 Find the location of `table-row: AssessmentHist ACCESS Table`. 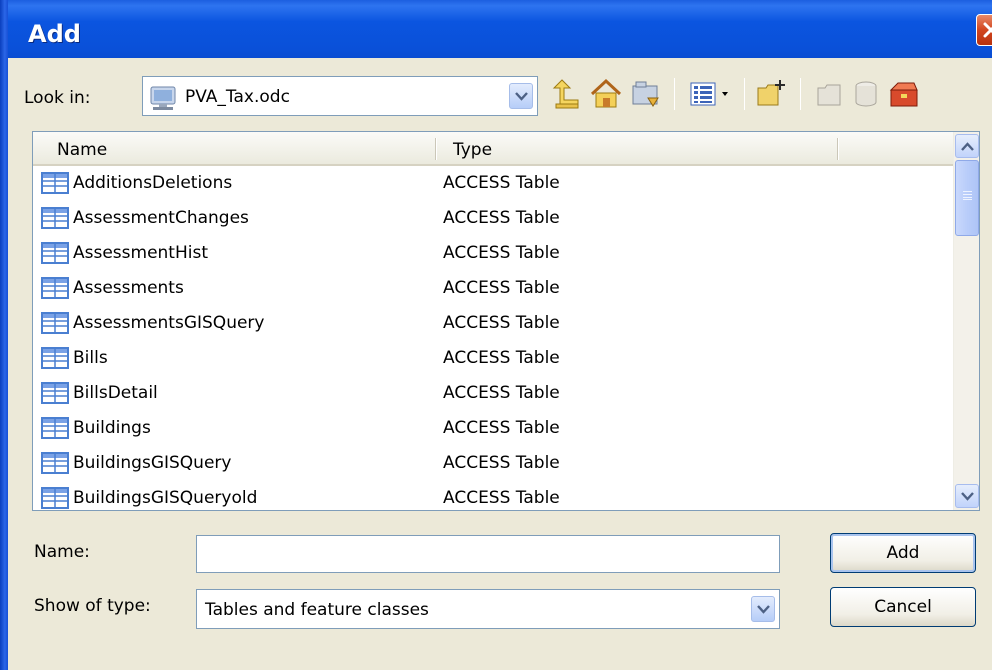

table-row: AssessmentHist ACCESS Table is located at coordinates (493, 253).